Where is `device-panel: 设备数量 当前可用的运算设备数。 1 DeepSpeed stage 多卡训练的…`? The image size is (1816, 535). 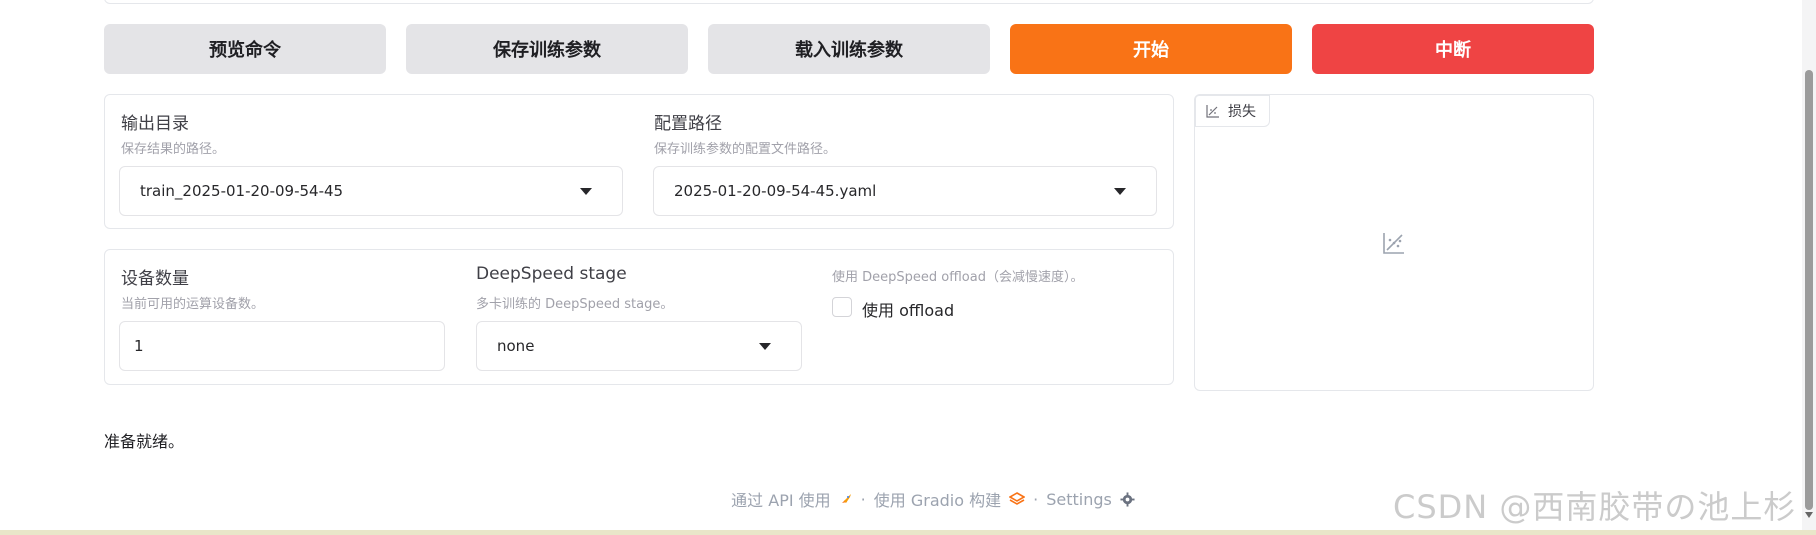 device-panel: 设备数量 当前可用的运算设备数。 1 DeepSpeed stage 多卡训练的… is located at coordinates (639, 317).